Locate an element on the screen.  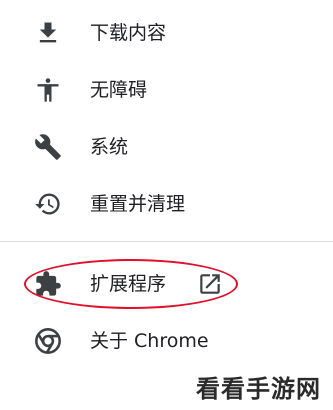
menu-item-label: 关于 Chrome is located at coordinates (149, 341).